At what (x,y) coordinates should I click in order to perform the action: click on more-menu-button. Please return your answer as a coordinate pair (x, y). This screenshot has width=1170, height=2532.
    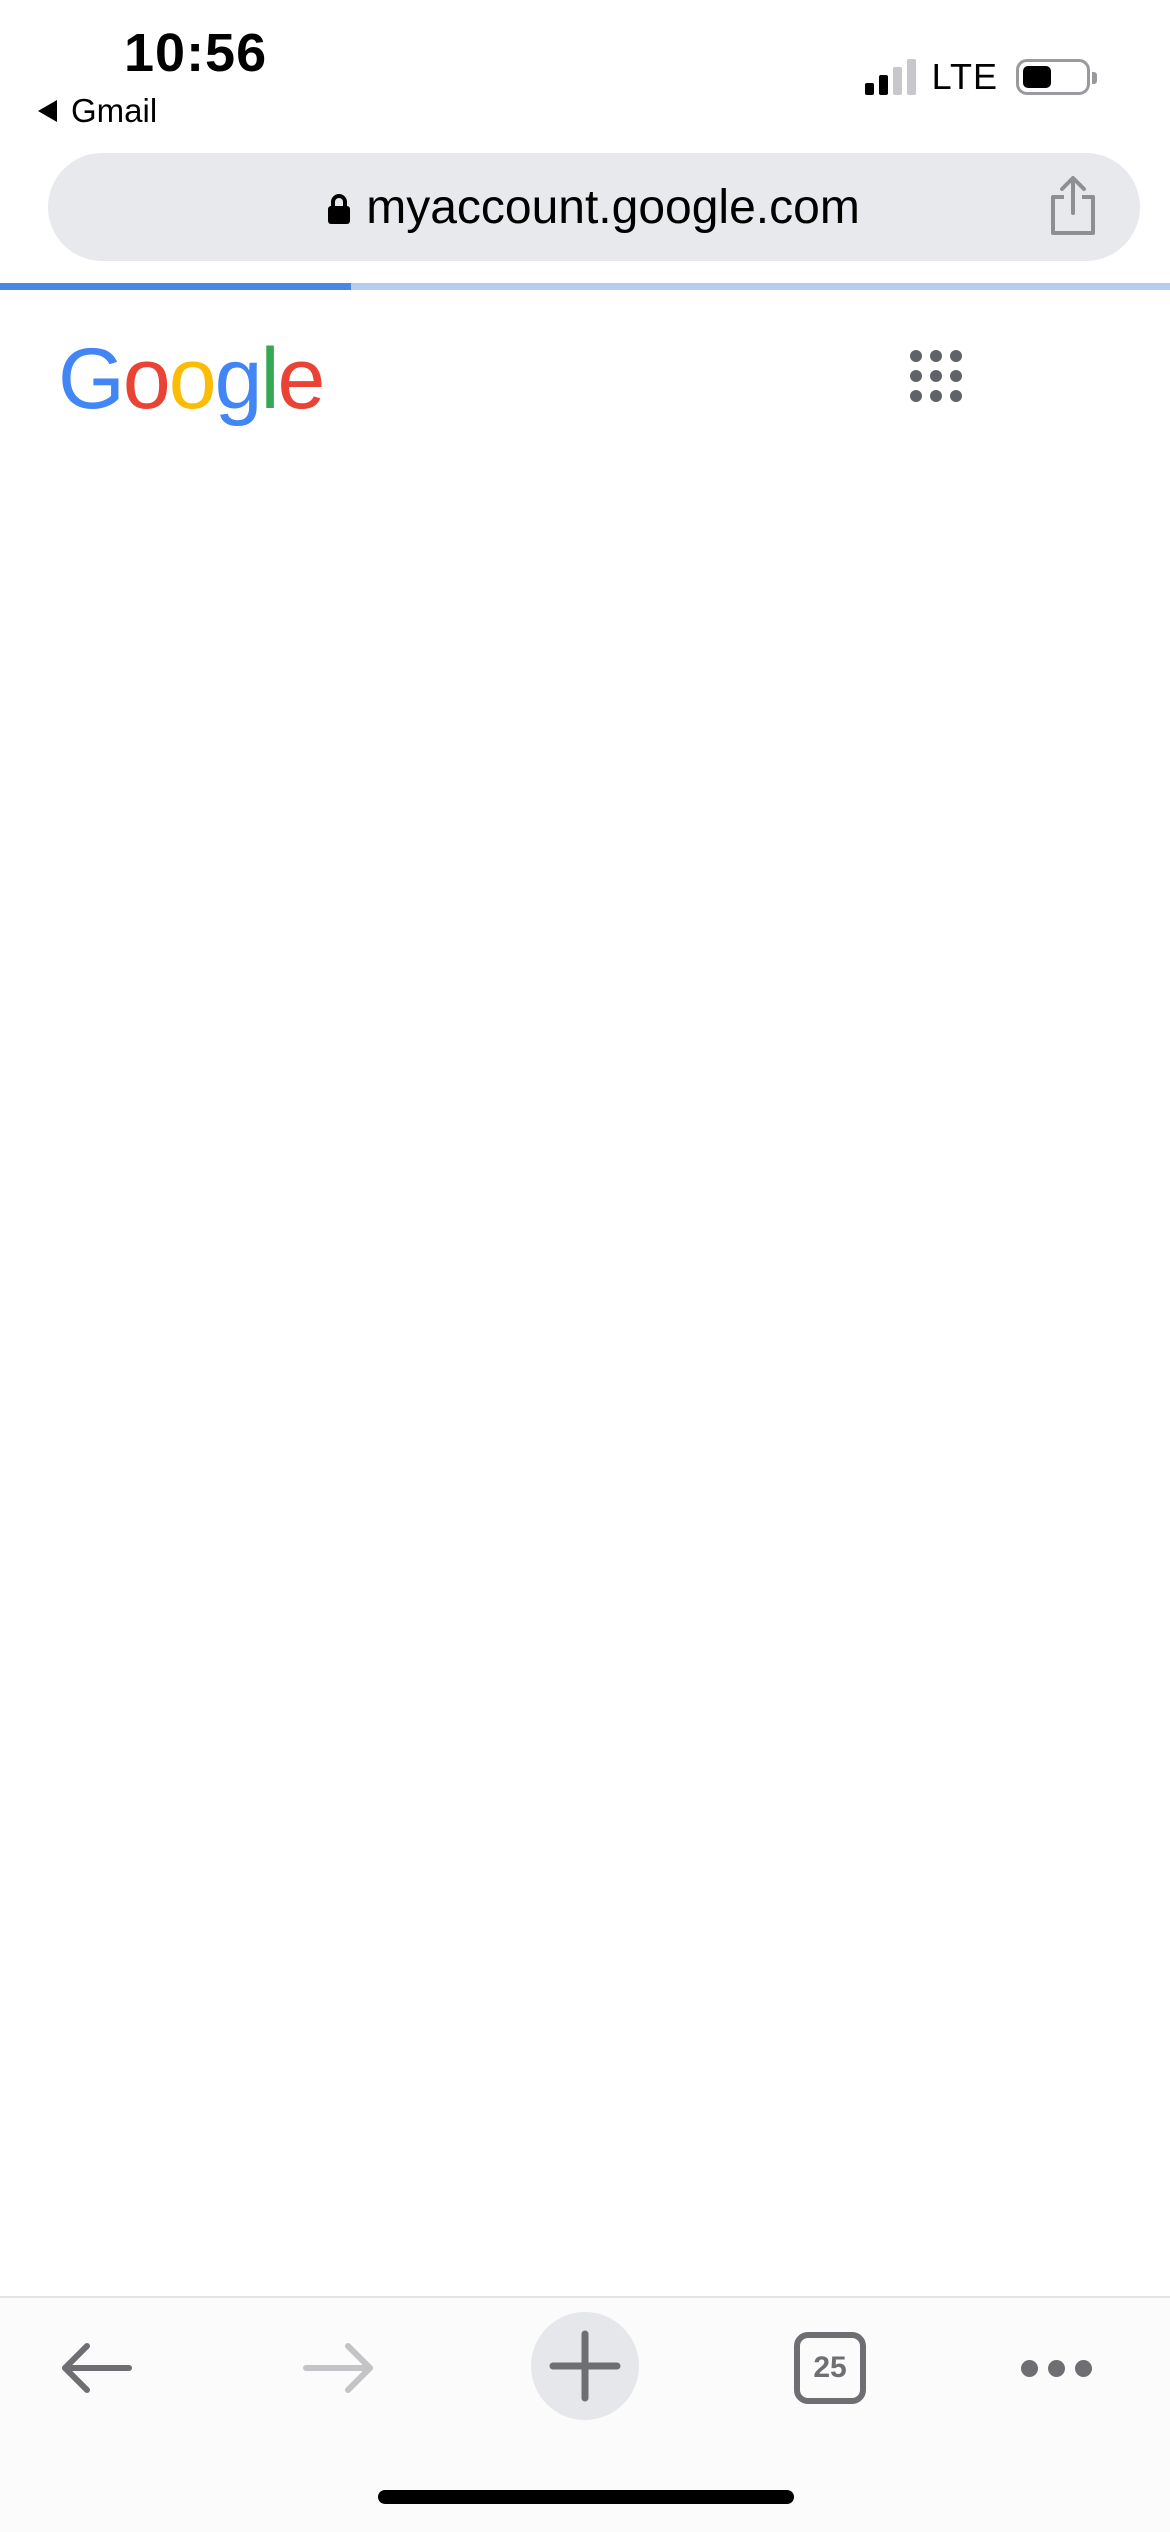
    Looking at the image, I should click on (1056, 2368).